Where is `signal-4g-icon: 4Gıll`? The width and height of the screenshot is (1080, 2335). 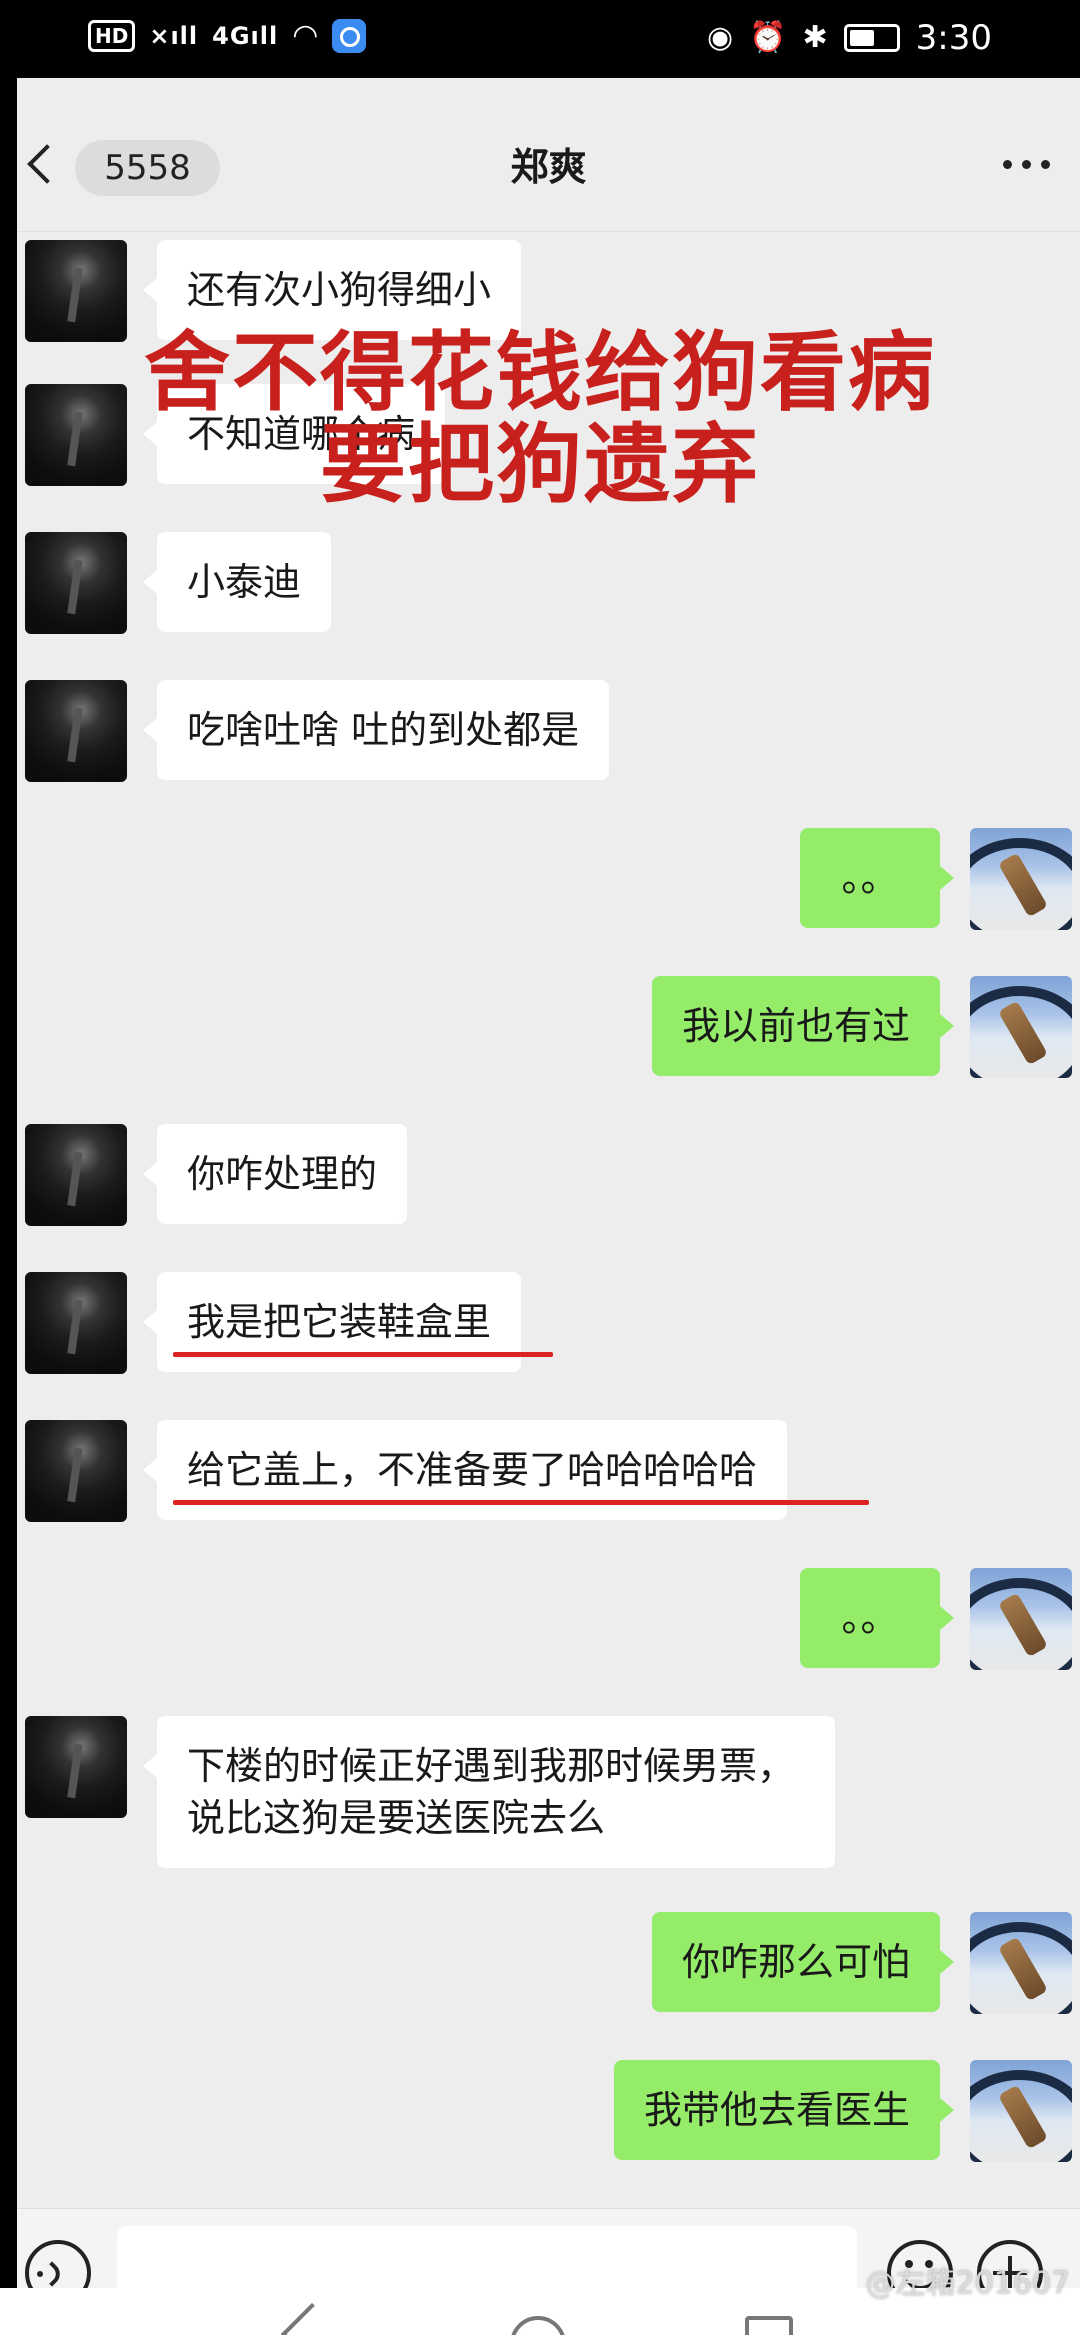 signal-4g-icon: 4Gıll is located at coordinates (245, 36).